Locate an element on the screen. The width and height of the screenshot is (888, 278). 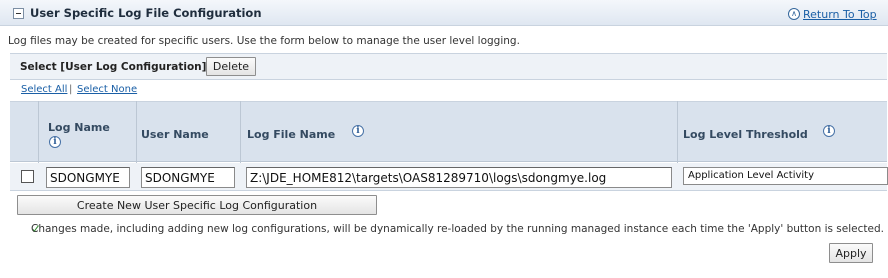
log-file-name-input is located at coordinates (459, 177).